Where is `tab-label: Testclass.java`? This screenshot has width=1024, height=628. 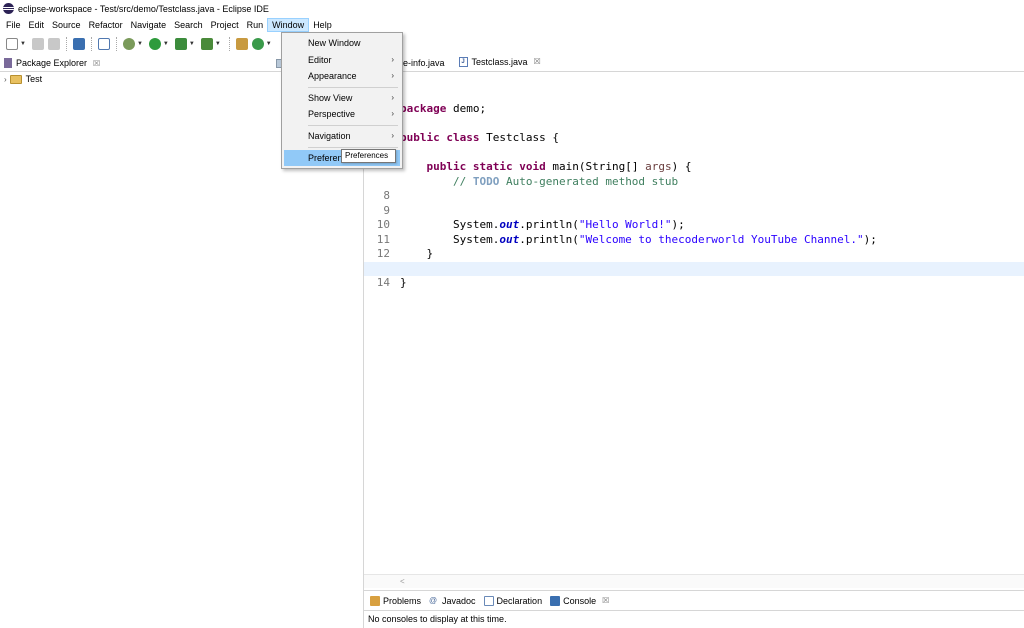 tab-label: Testclass.java is located at coordinates (499, 62).